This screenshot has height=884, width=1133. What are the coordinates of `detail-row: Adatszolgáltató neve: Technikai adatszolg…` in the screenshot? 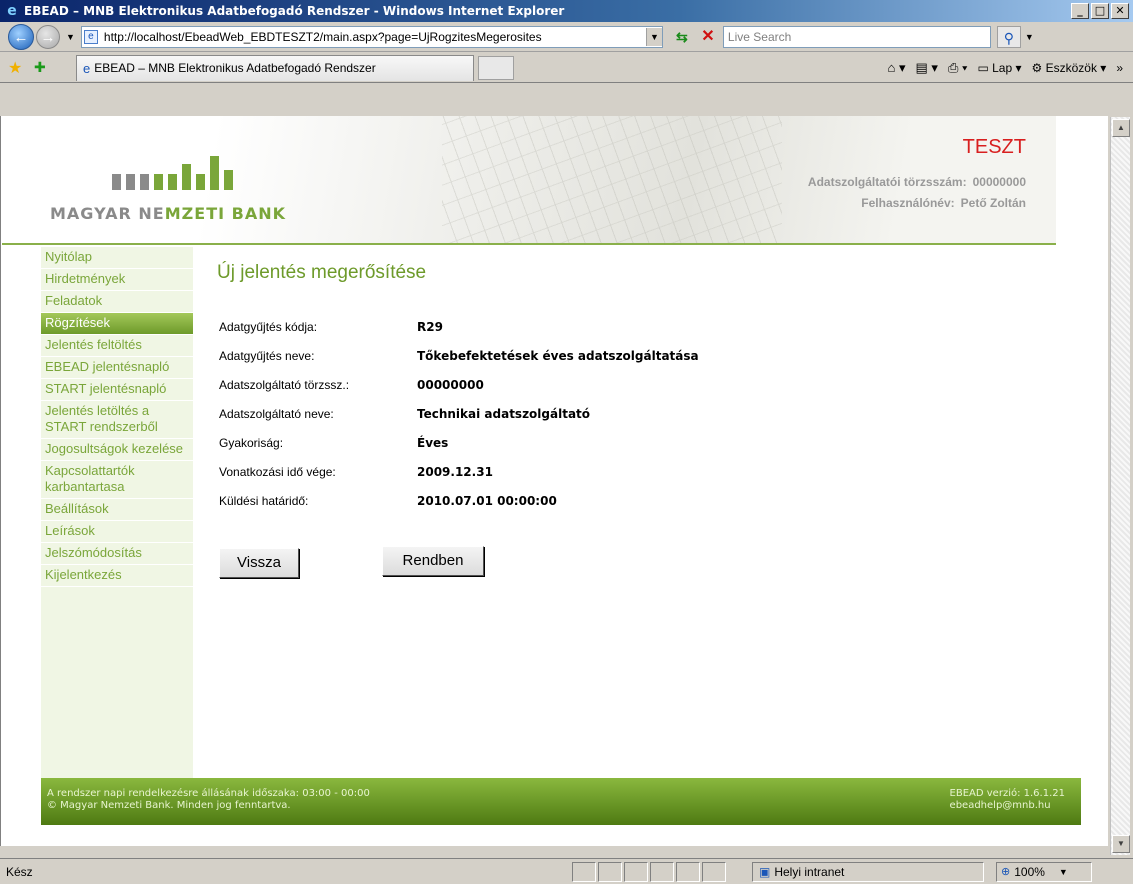 It's located at (459, 413).